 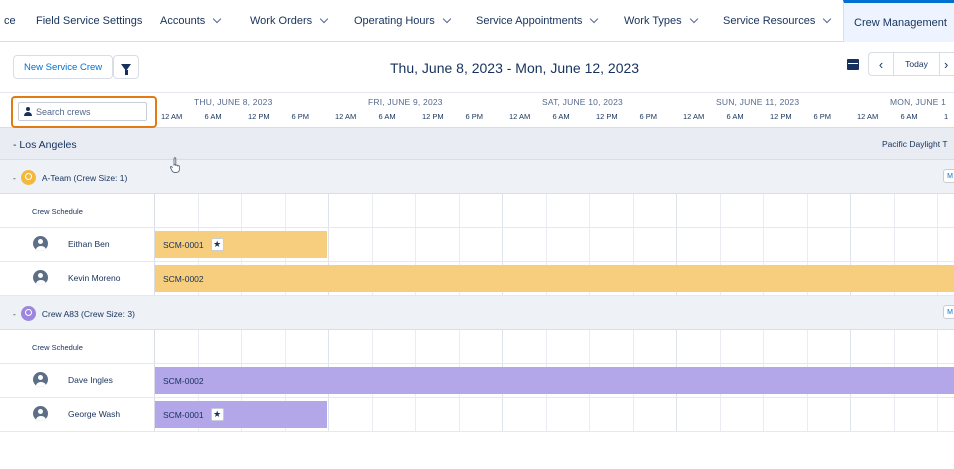 What do you see at coordinates (27, 111) in the screenshot?
I see `person-icon` at bounding box center [27, 111].